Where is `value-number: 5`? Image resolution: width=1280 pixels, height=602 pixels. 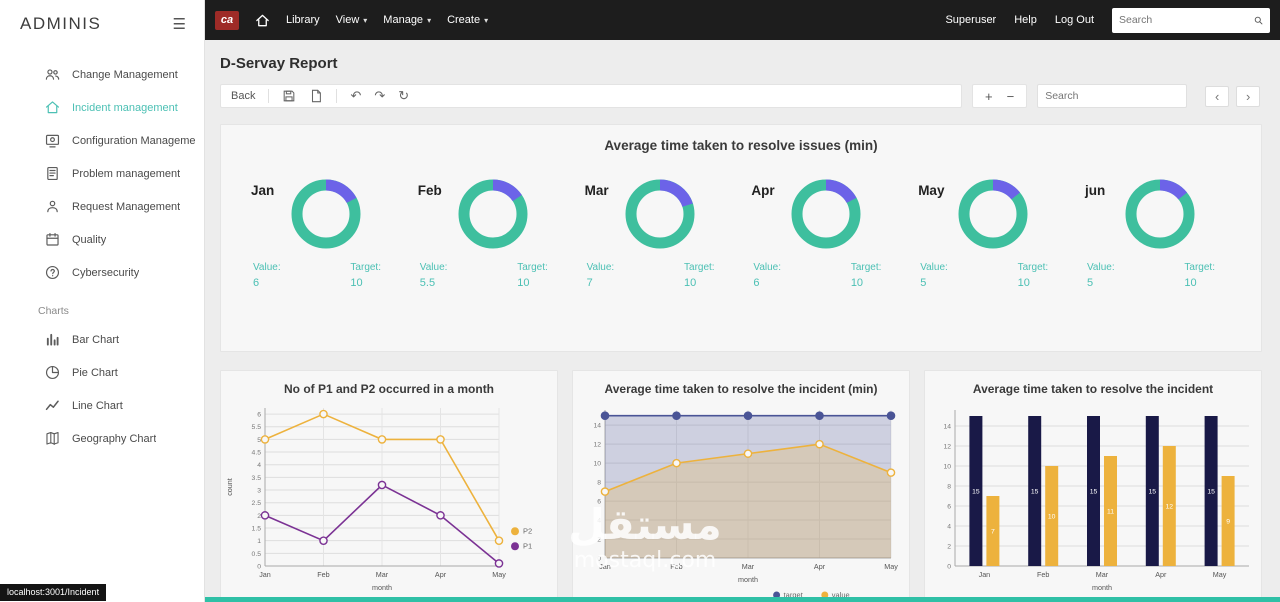 value-number: 5 is located at coordinates (923, 283).